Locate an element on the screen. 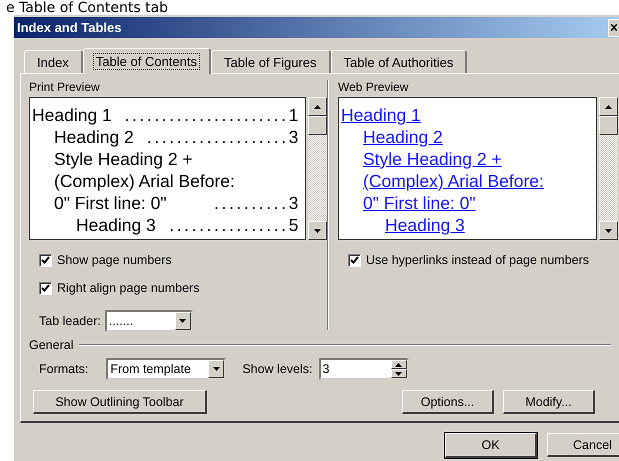 The image size is (619, 461). leader-page-number: ..........3 is located at coordinates (257, 203).